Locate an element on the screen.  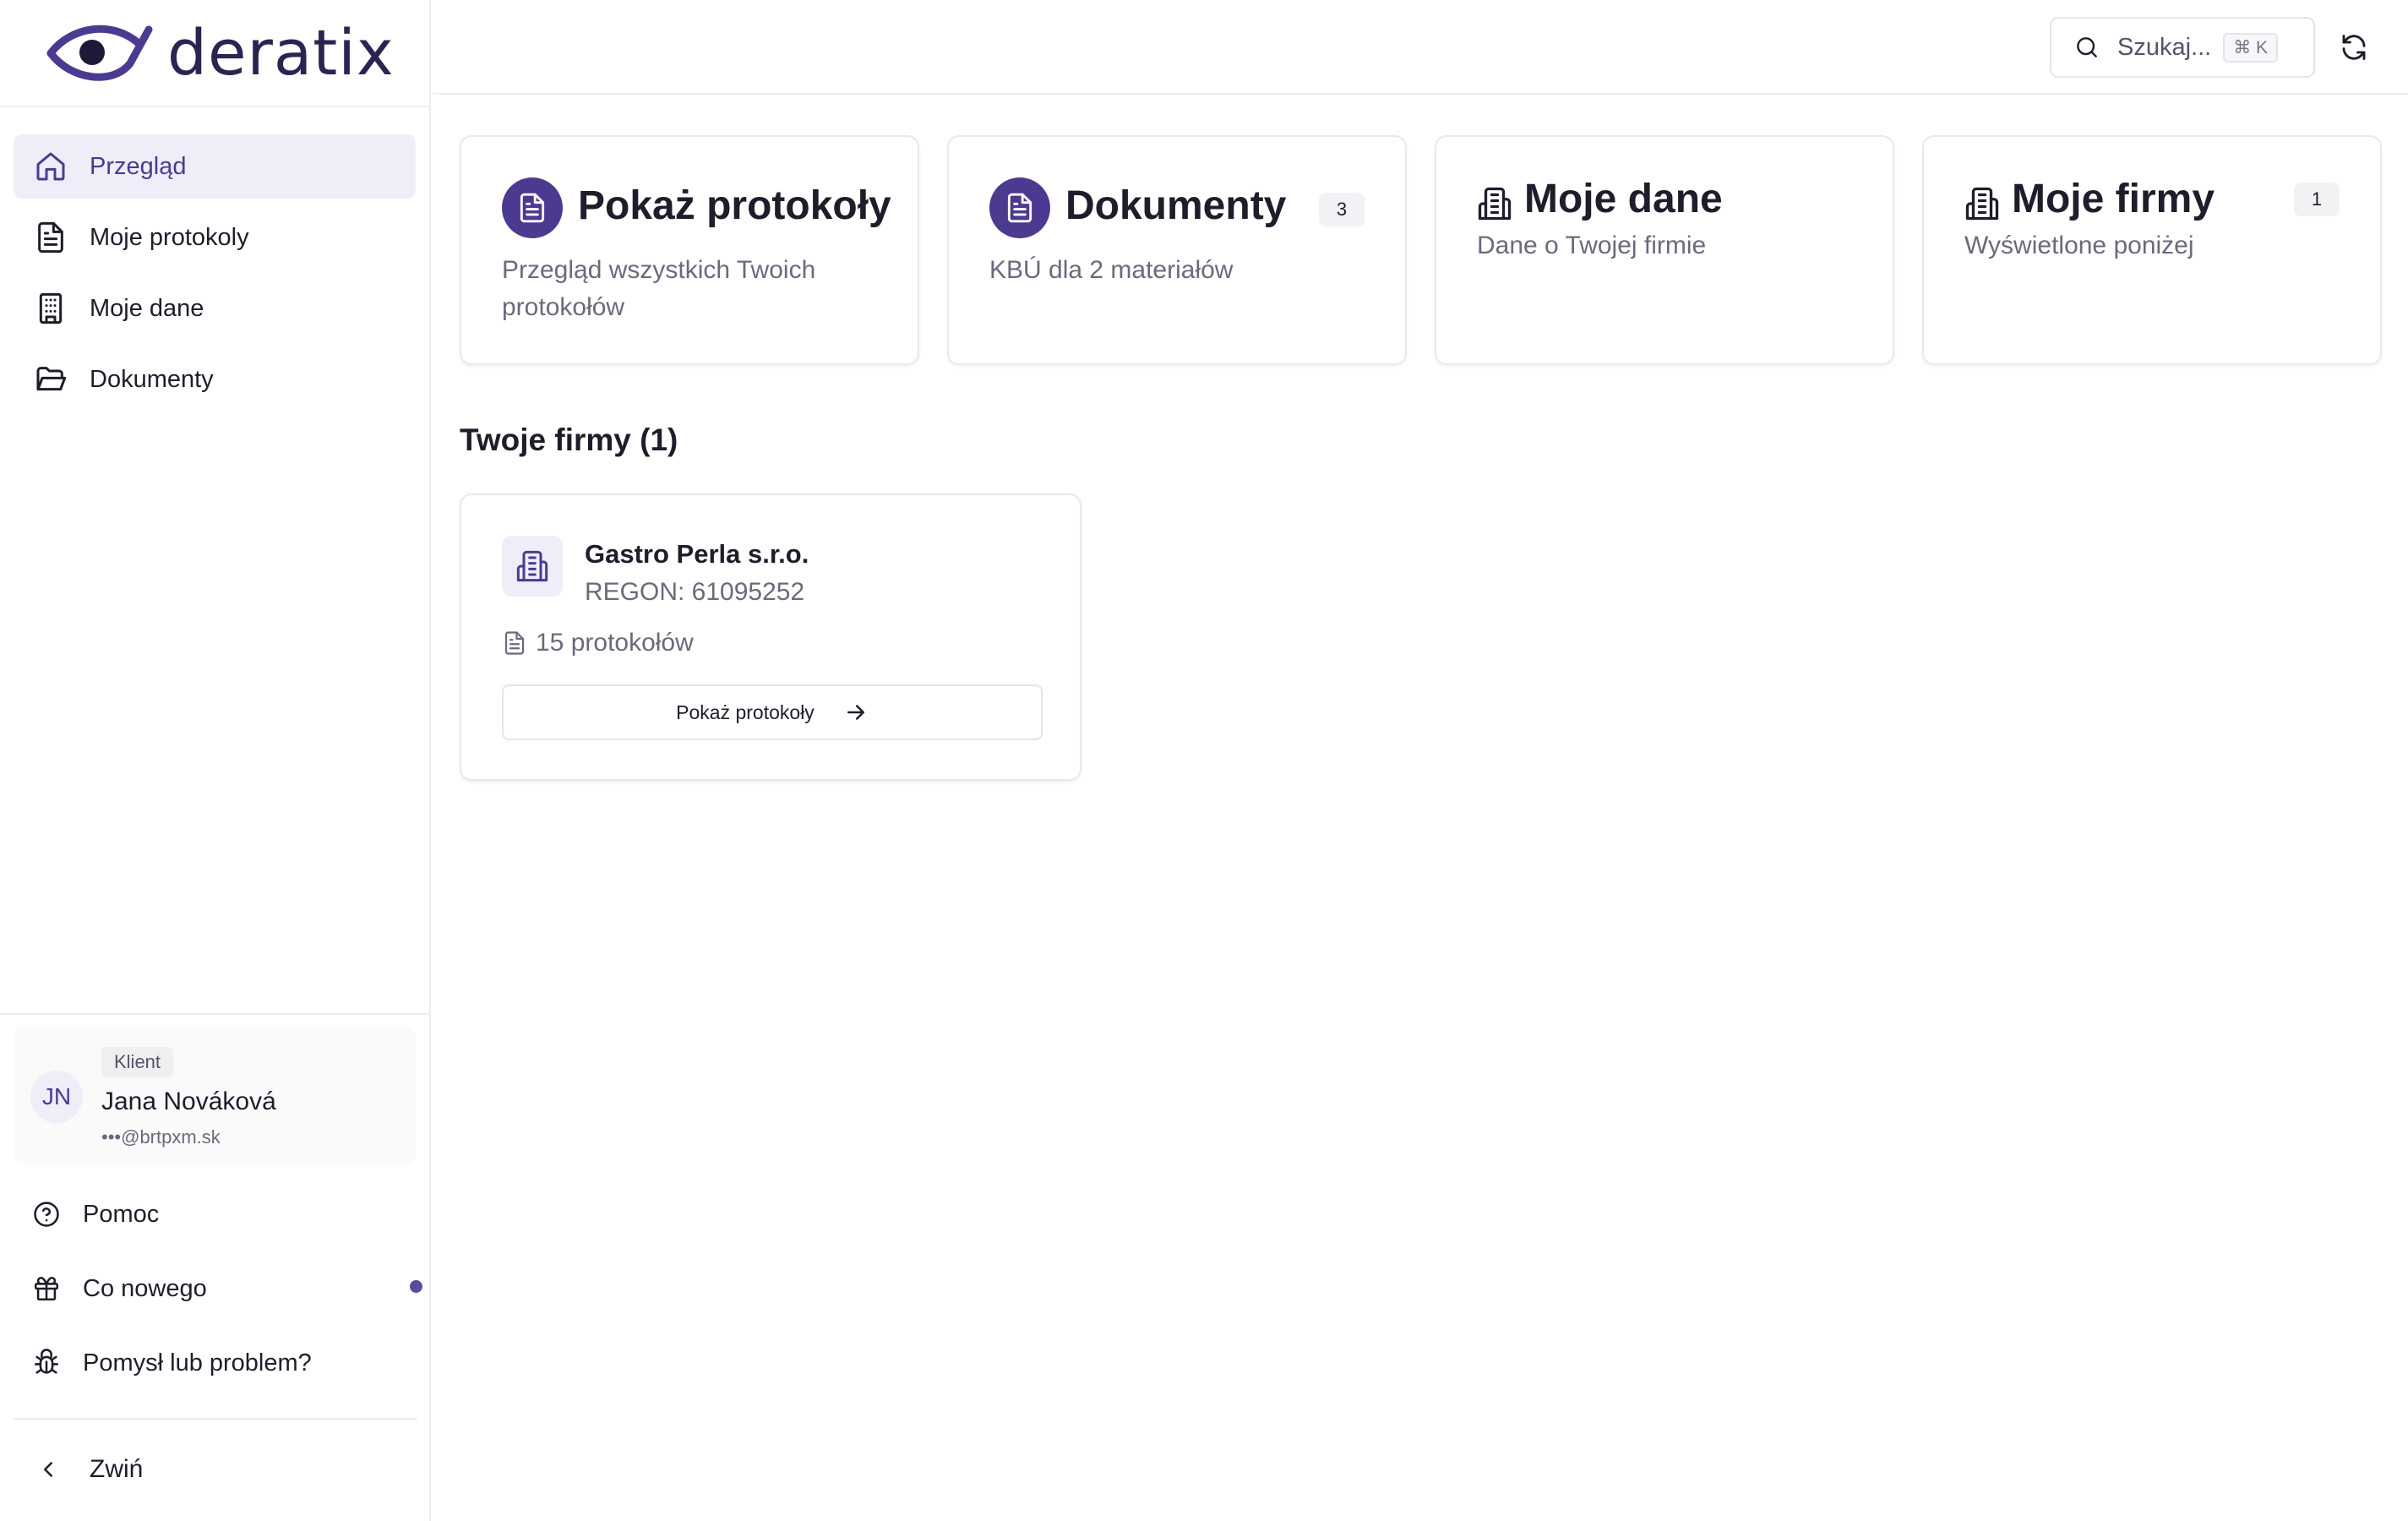
bug-icon is located at coordinates (46, 1363).